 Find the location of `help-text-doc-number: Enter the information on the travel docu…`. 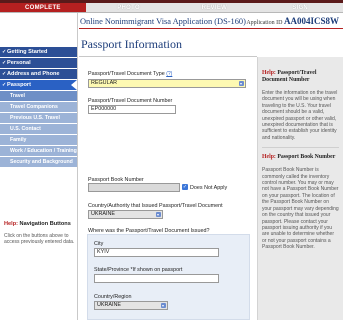

help-text-doc-number: Enter the information on the travel docu… is located at coordinates (300, 115).